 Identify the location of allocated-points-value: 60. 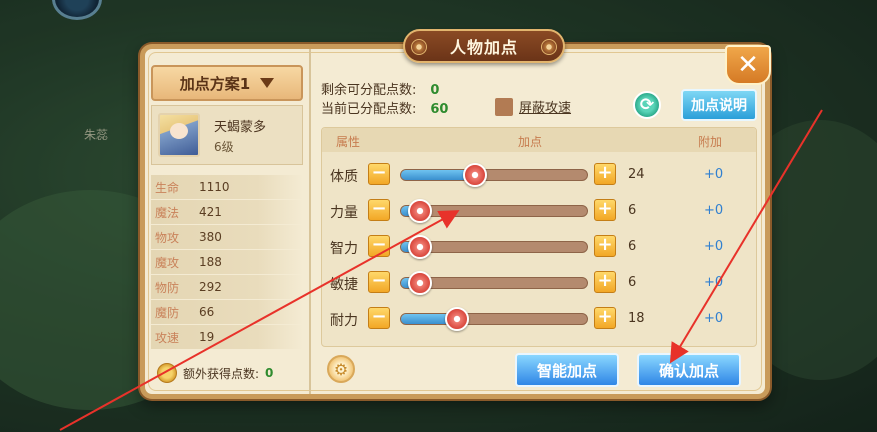
(439, 109).